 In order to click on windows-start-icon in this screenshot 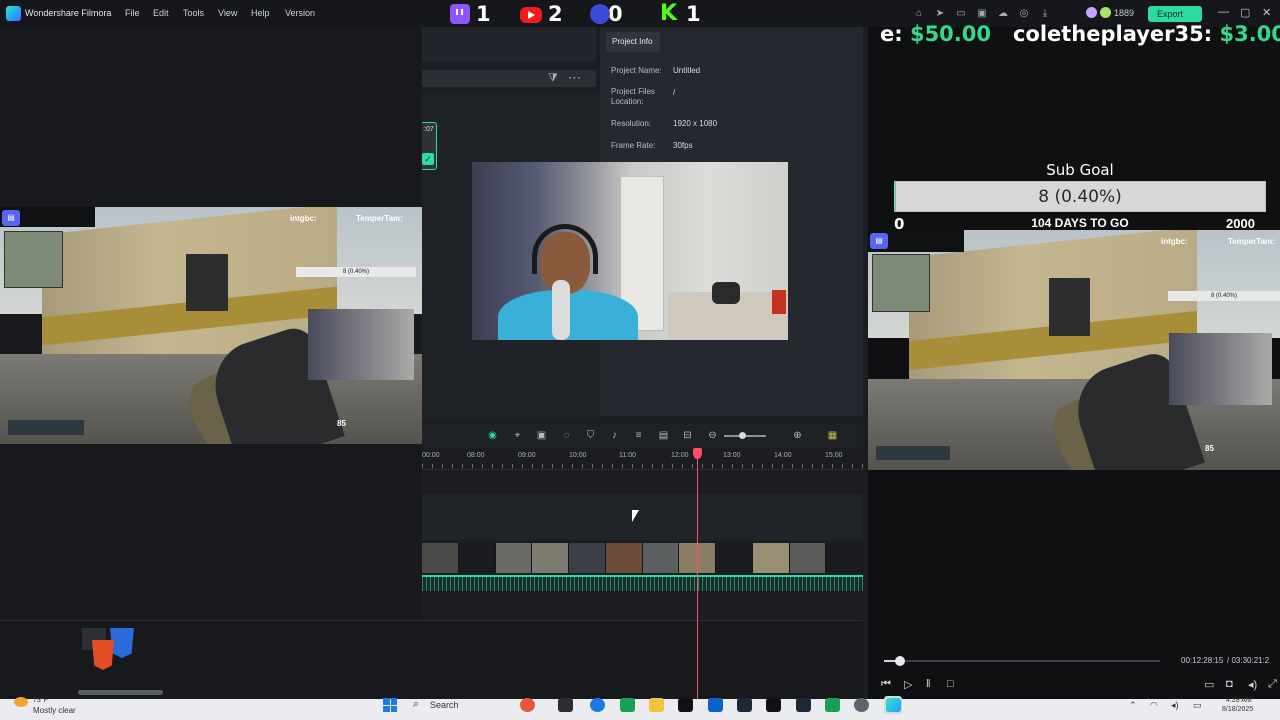, I will do `click(390, 705)`.